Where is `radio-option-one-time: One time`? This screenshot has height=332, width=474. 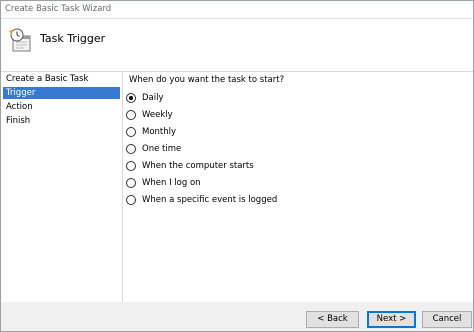
radio-option-one-time: One time is located at coordinates (153, 149).